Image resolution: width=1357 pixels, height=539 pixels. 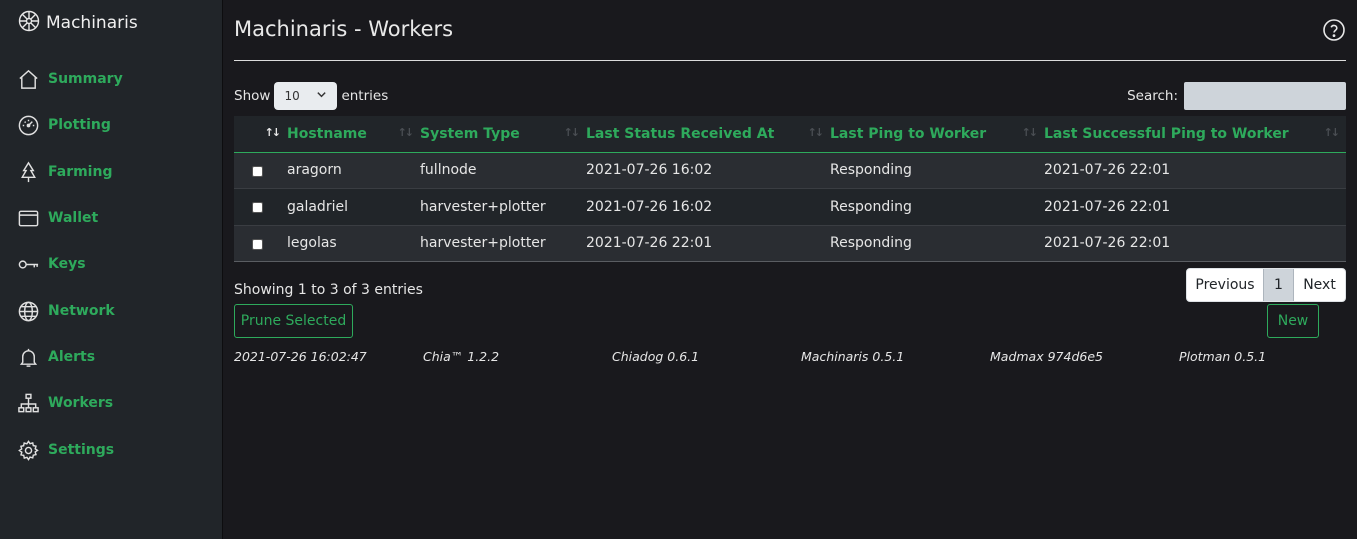 I want to click on footer-chia-version: Chia™ 1.2.2, so click(x=461, y=356).